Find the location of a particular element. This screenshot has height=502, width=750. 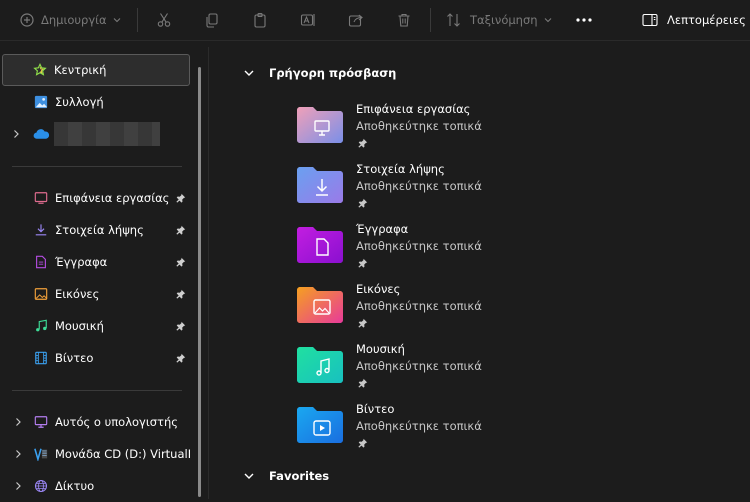

details-button-label: Λεπτομέρειες is located at coordinates (706, 20).